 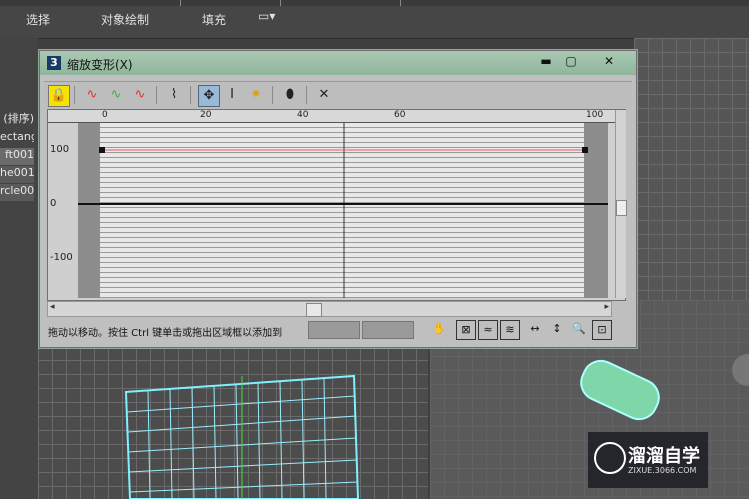 I want to click on make-symmetrical-icon: ⌇, so click(x=174, y=95).